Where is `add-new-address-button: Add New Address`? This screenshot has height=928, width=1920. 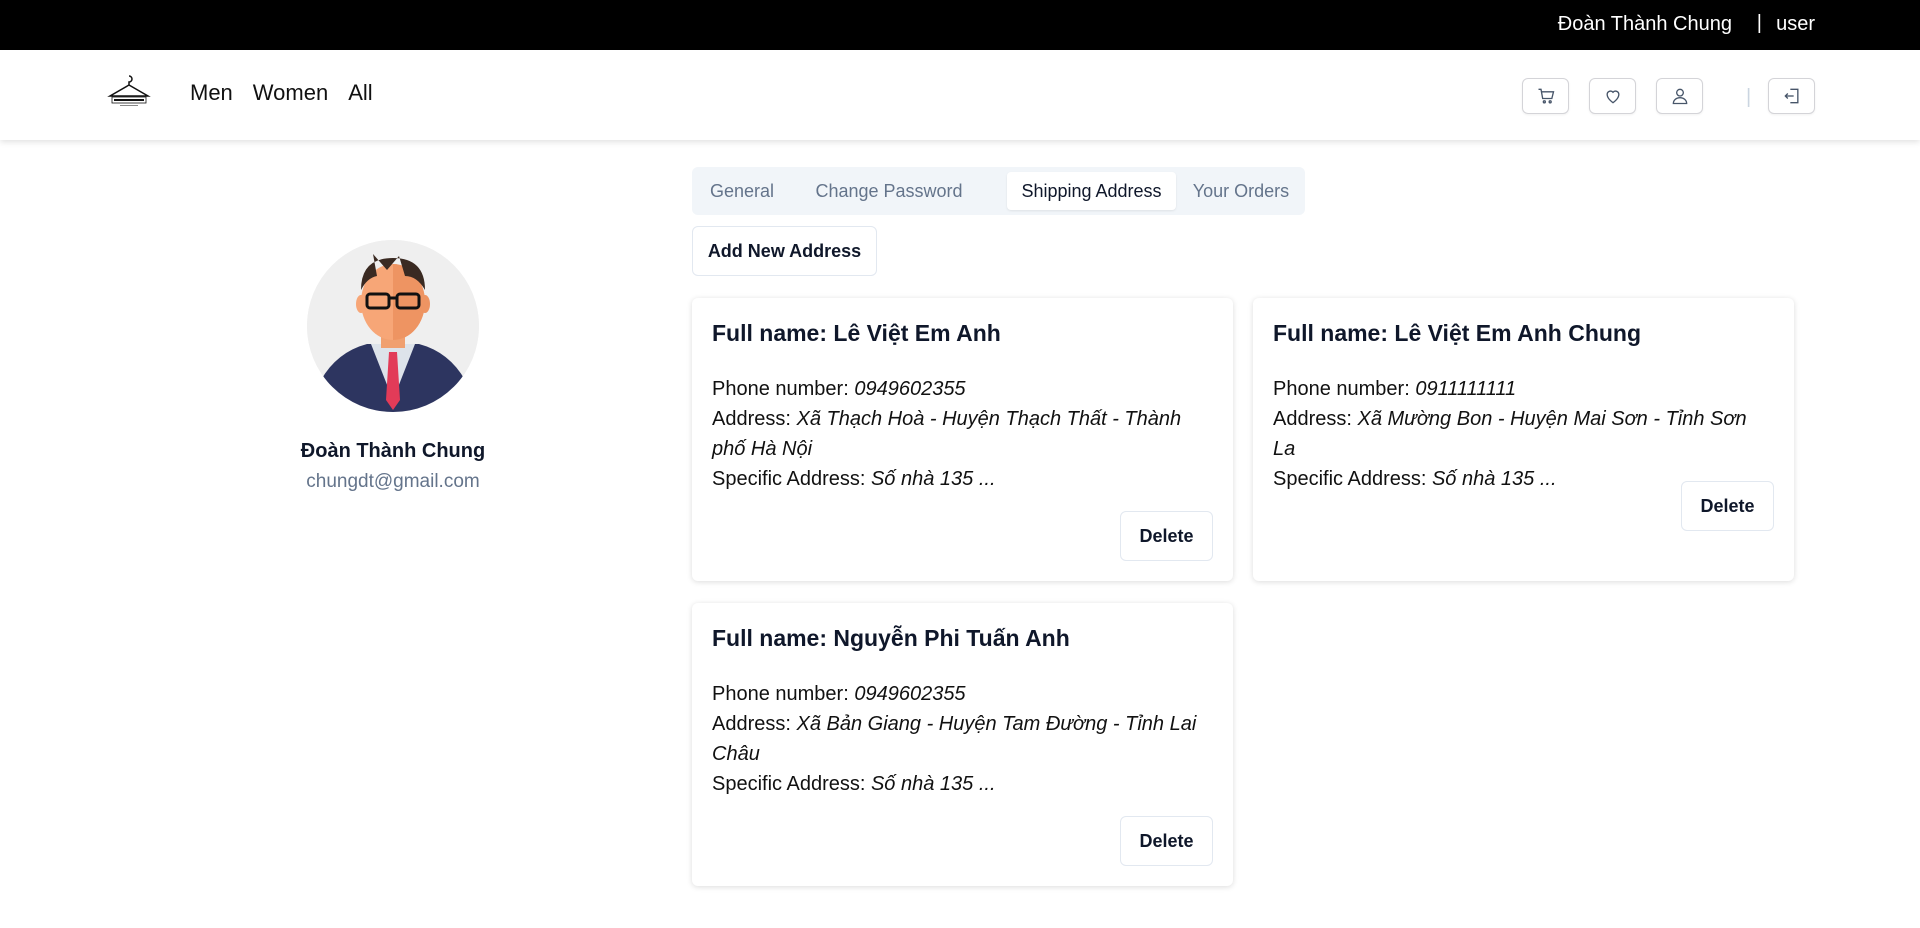 add-new-address-button: Add New Address is located at coordinates (784, 251).